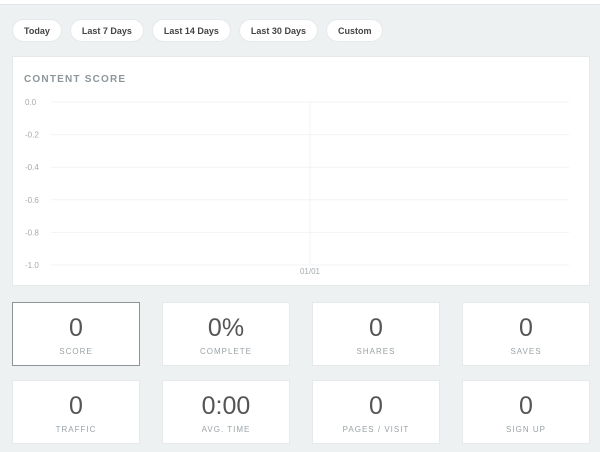  Describe the element at coordinates (526, 429) in the screenshot. I see `metric-label: SIGN UP` at that location.